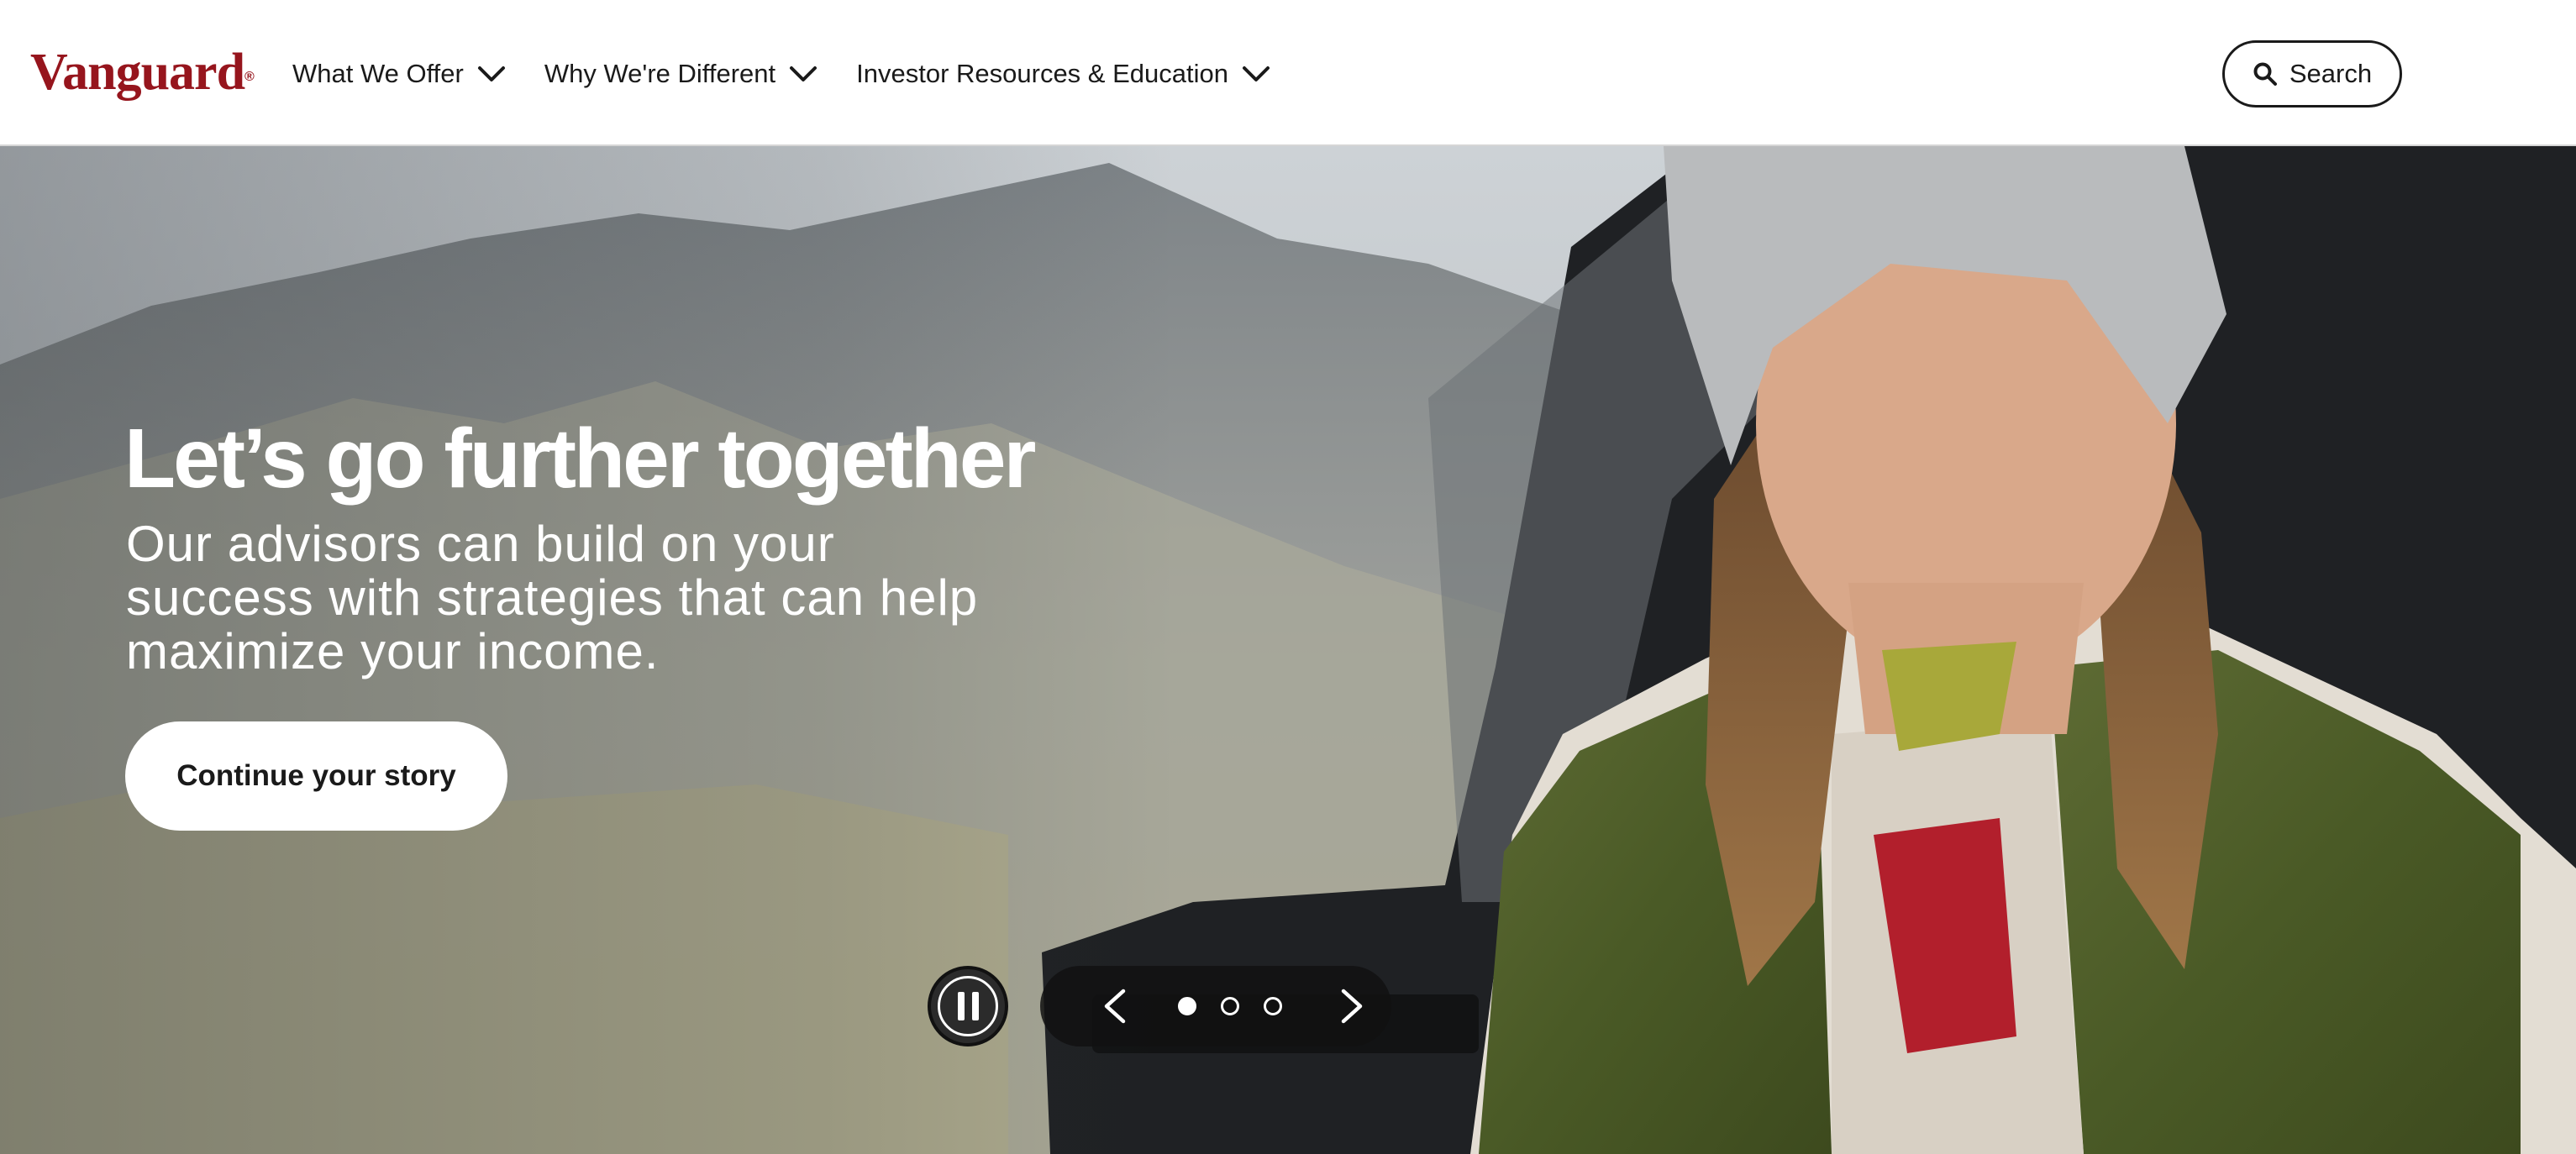  I want to click on vanguard-logo: Vanguard®, so click(142, 72).